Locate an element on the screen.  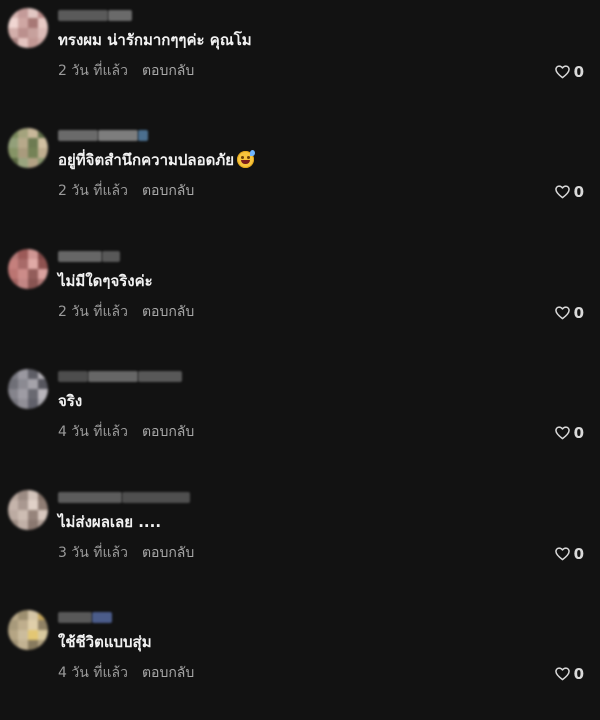
comment-text-content: ทรงผม น่ารักมากๆๆค่ะ คุณโม is located at coordinates (155, 40).